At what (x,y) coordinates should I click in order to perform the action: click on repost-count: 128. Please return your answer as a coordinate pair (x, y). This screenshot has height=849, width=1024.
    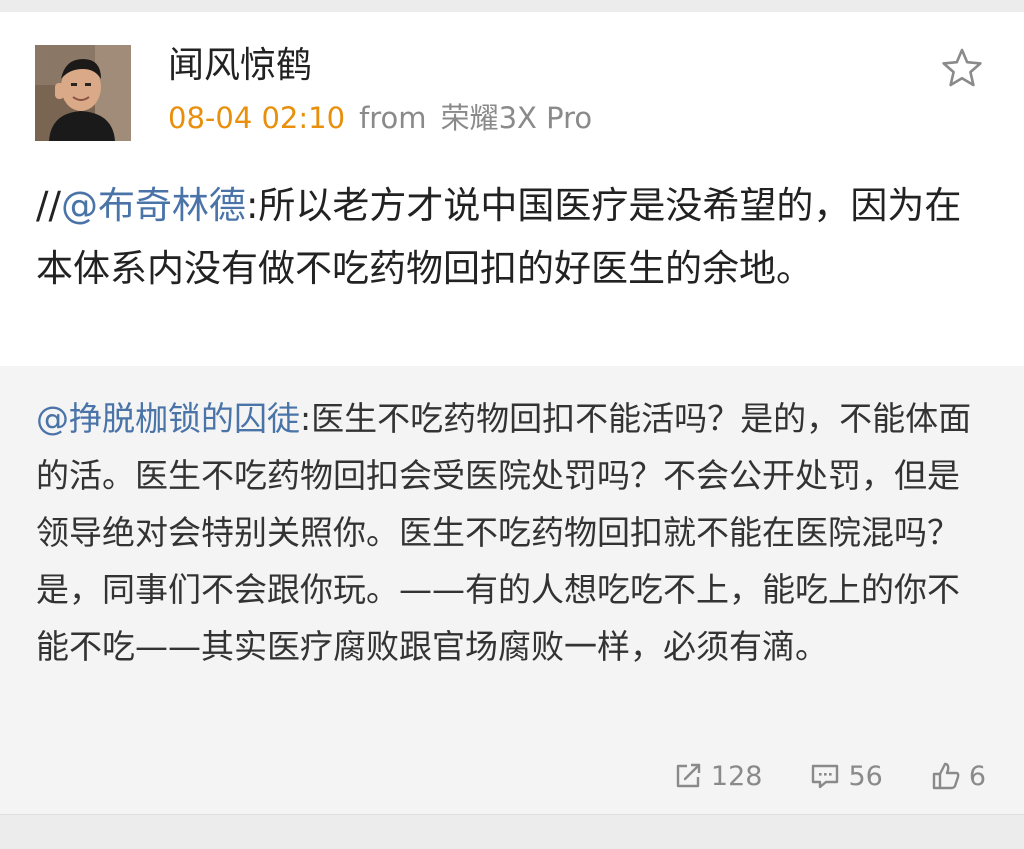
    Looking at the image, I should click on (736, 776).